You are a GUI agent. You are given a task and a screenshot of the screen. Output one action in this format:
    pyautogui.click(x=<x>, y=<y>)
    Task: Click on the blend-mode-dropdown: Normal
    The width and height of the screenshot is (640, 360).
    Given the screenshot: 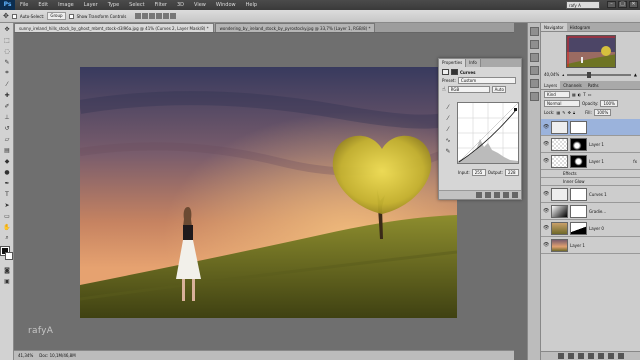 What is the action you would take?
    pyautogui.click(x=562, y=103)
    